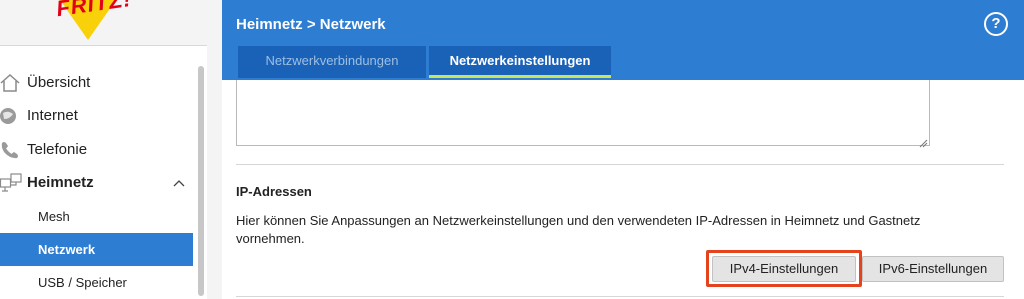 The image size is (1024, 299). Describe the element at coordinates (332, 62) in the screenshot. I see `tab-netzwerkverbindungen: Netzwerkverbindungen` at that location.